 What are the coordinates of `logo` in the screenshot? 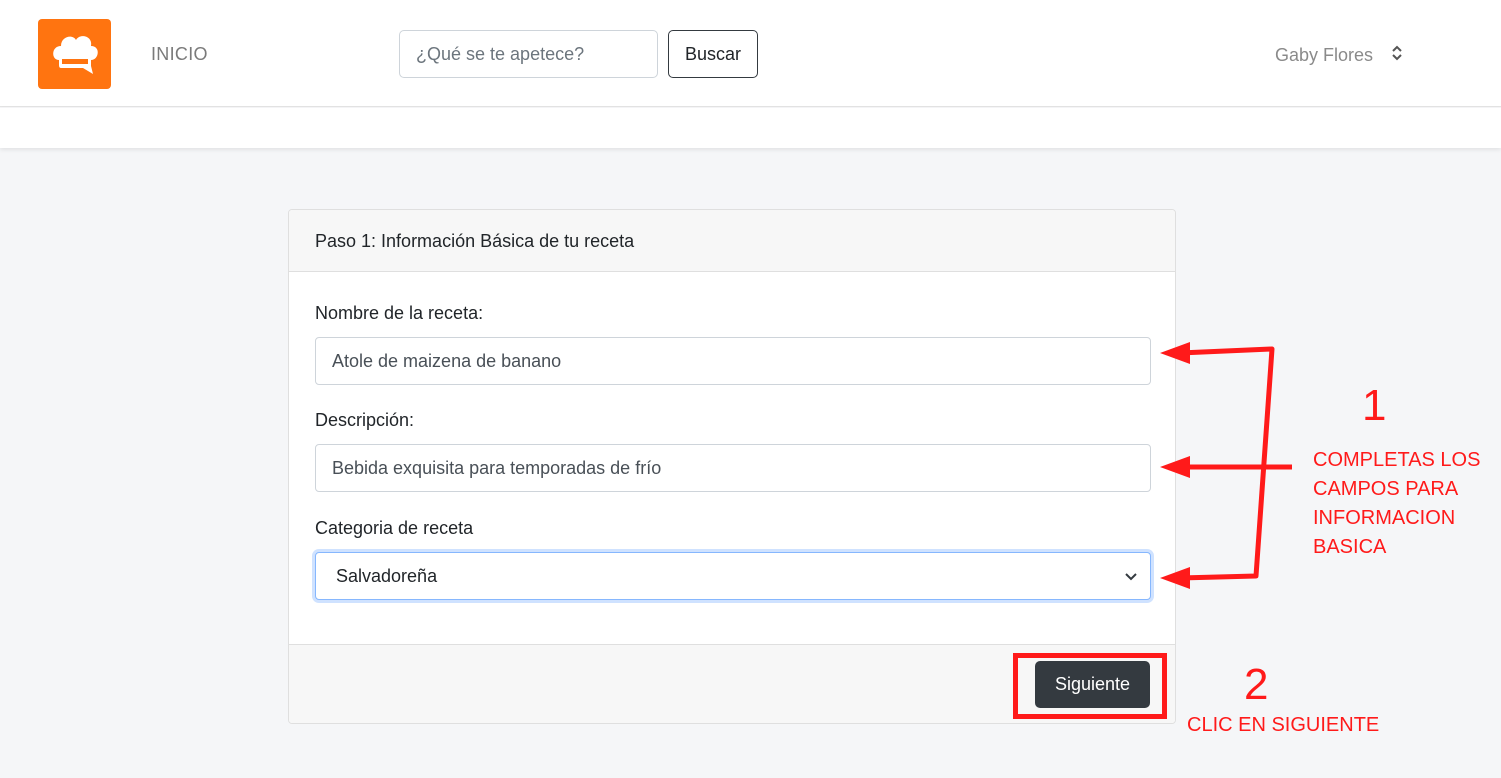 It's located at (74, 54).